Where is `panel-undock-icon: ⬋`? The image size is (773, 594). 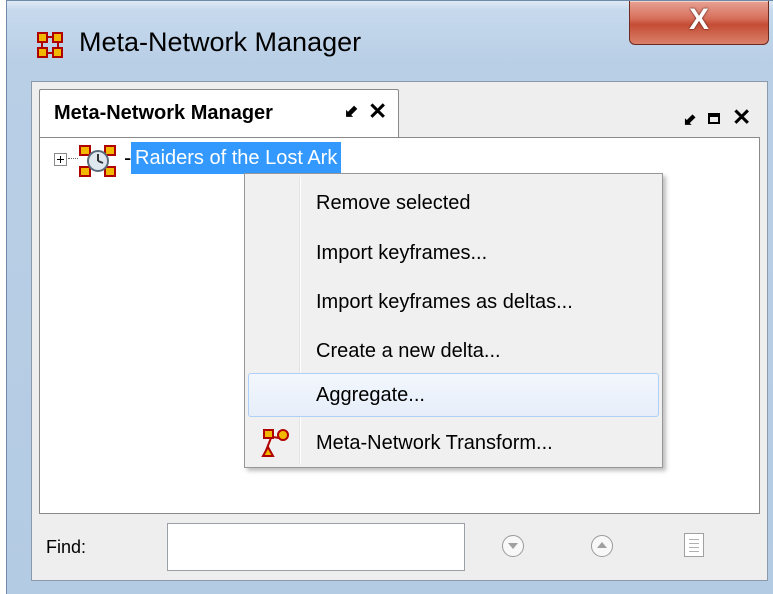
panel-undock-icon: ⬋ is located at coordinates (689, 120).